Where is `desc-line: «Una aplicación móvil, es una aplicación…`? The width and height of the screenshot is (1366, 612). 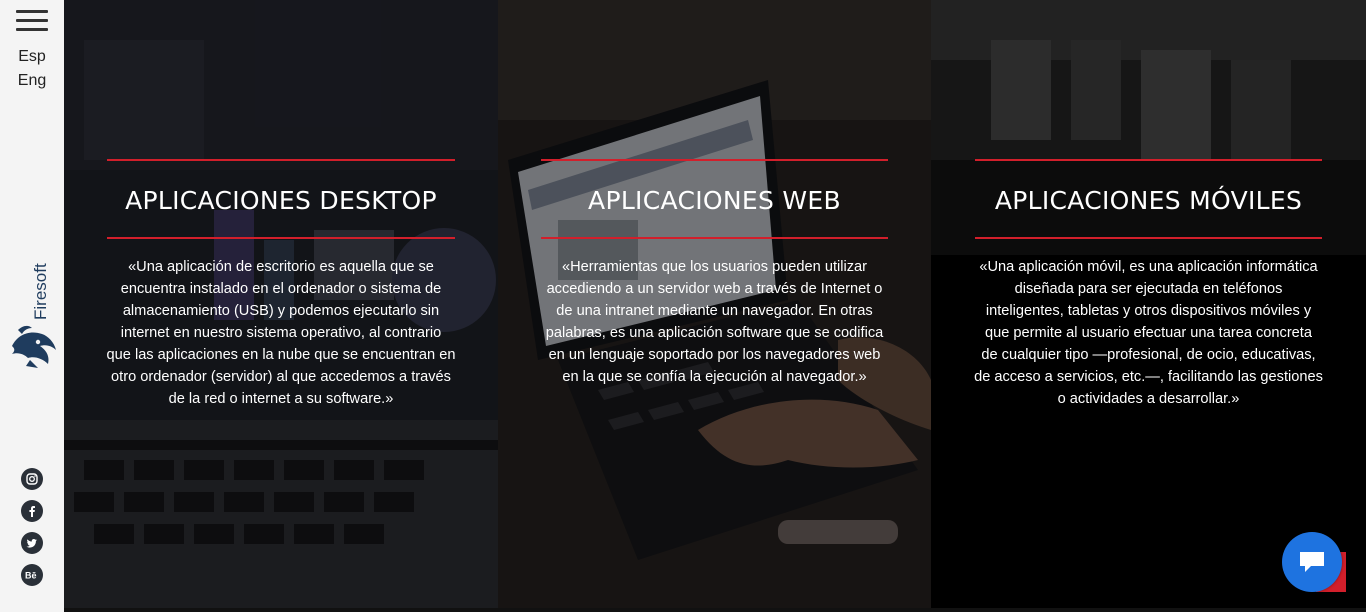
desc-line: «Una aplicación móvil, es una aplicación… is located at coordinates (1148, 267).